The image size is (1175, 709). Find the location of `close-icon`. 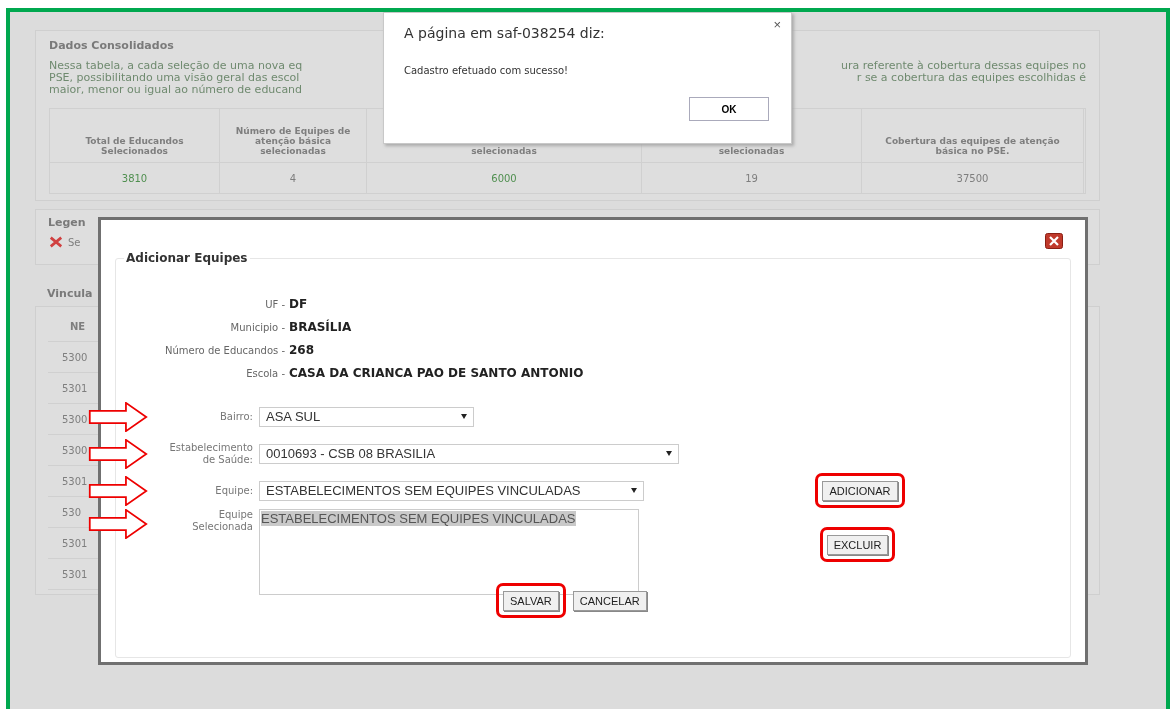

close-icon is located at coordinates (1054, 241).